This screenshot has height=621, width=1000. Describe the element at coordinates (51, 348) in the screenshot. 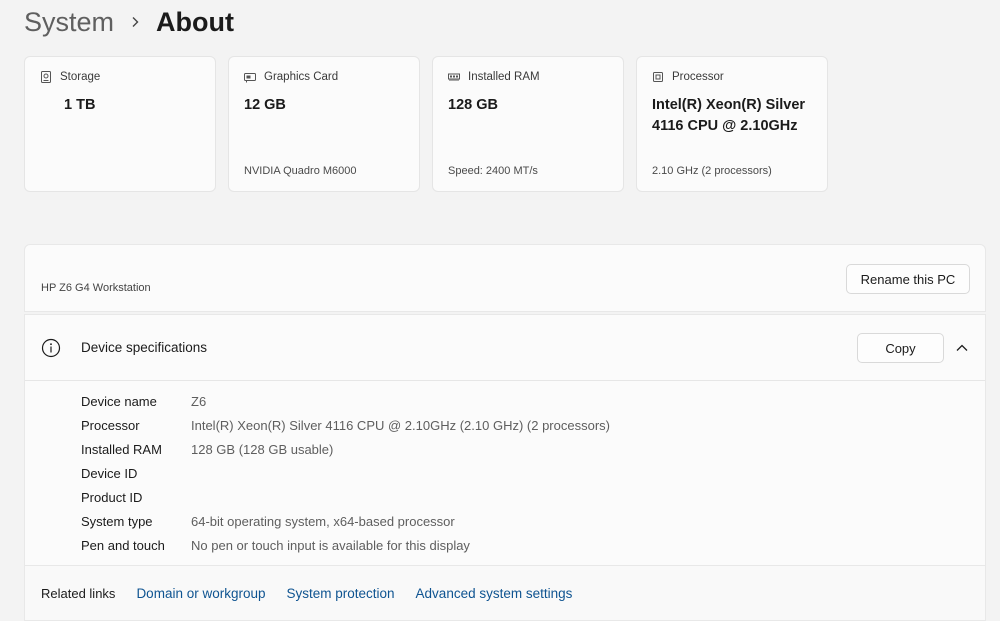

I see `info-icon` at that location.